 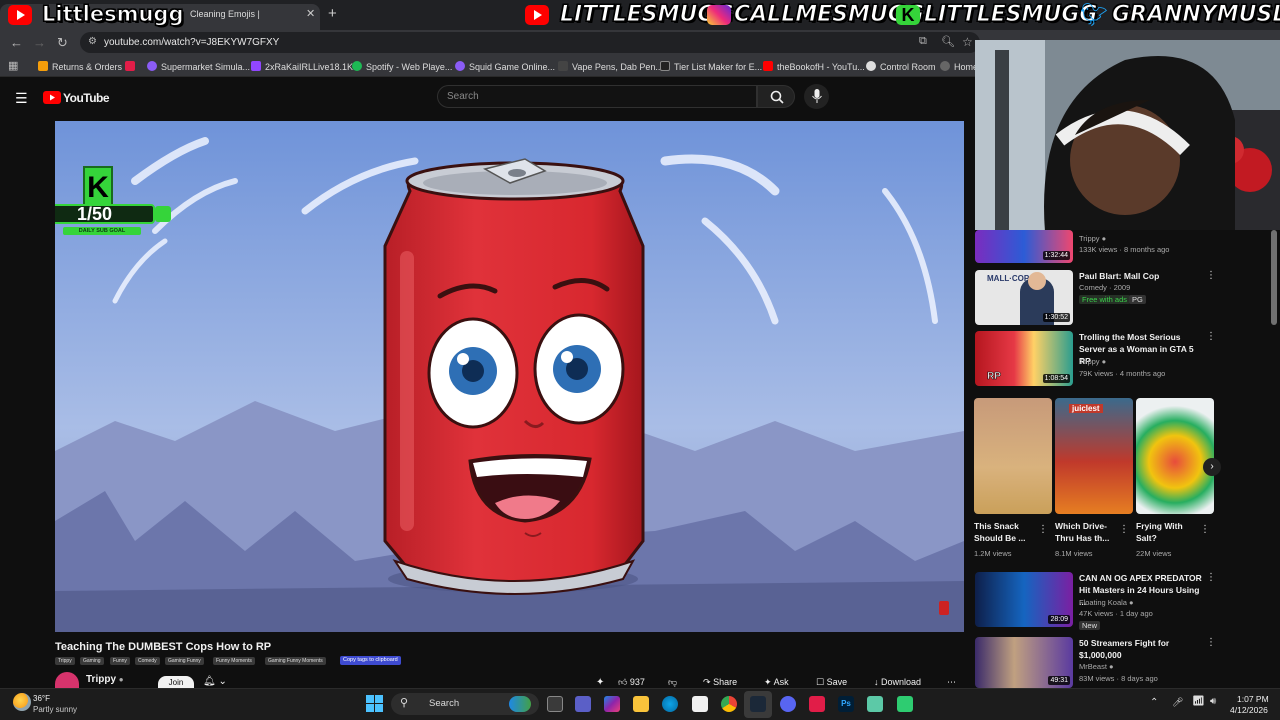 What do you see at coordinates (92, 661) in the screenshot?
I see `video-tag: Gaming` at bounding box center [92, 661].